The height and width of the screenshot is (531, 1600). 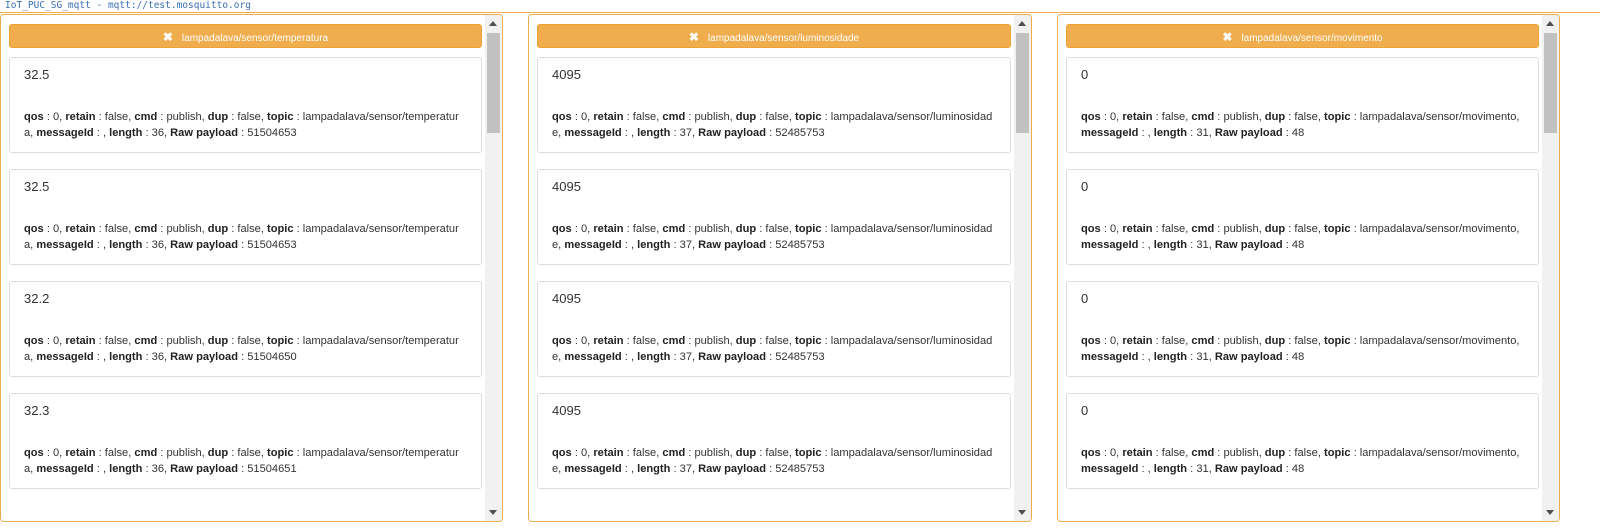 I want to click on unsubscribe-topic-button: ✖ lampadalava/sensor/movimento, so click(x=1302, y=36).